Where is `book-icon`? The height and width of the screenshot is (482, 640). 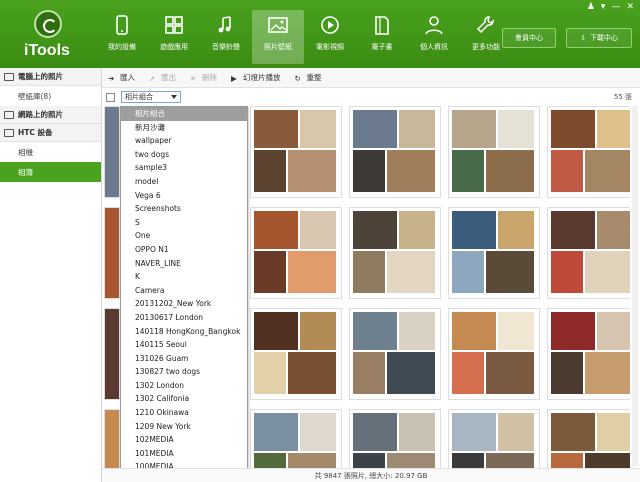
book-icon is located at coordinates (382, 25).